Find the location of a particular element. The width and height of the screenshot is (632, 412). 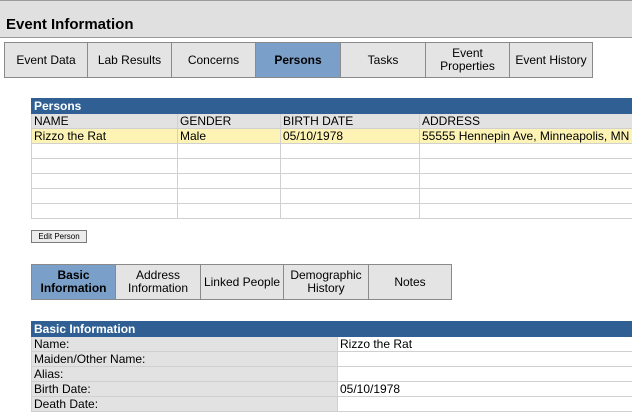

tab-label: Basic Information is located at coordinates (73, 282).